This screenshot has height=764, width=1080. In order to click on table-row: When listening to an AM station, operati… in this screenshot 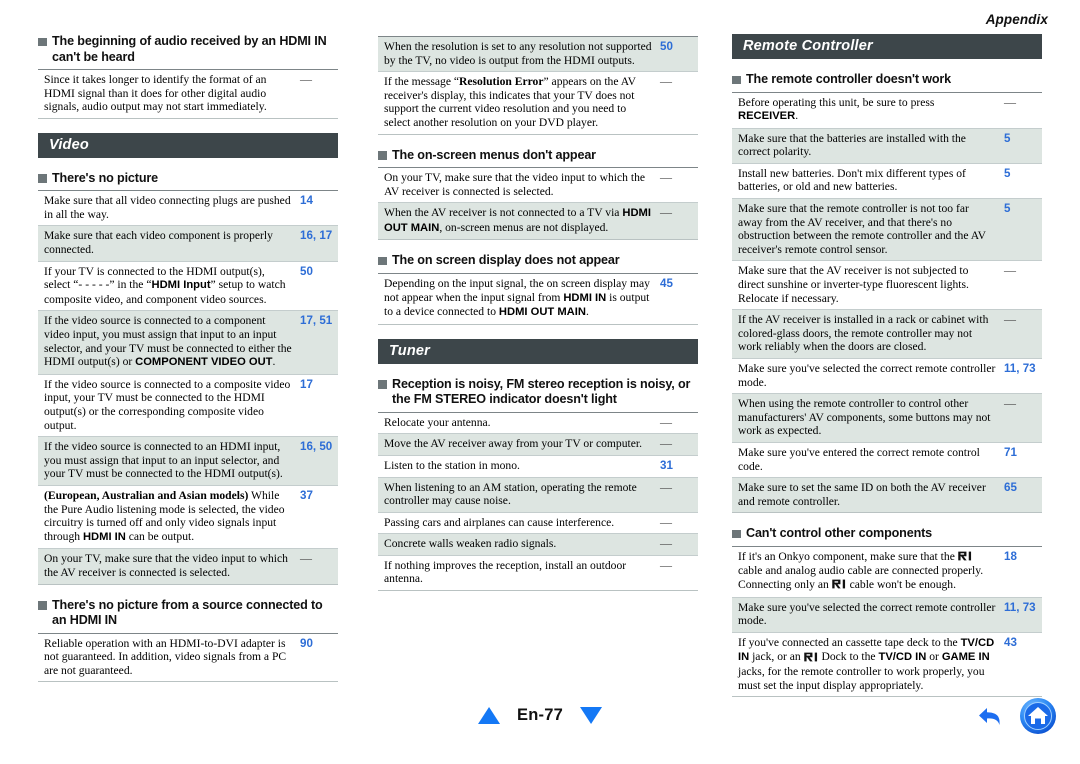, I will do `click(538, 495)`.